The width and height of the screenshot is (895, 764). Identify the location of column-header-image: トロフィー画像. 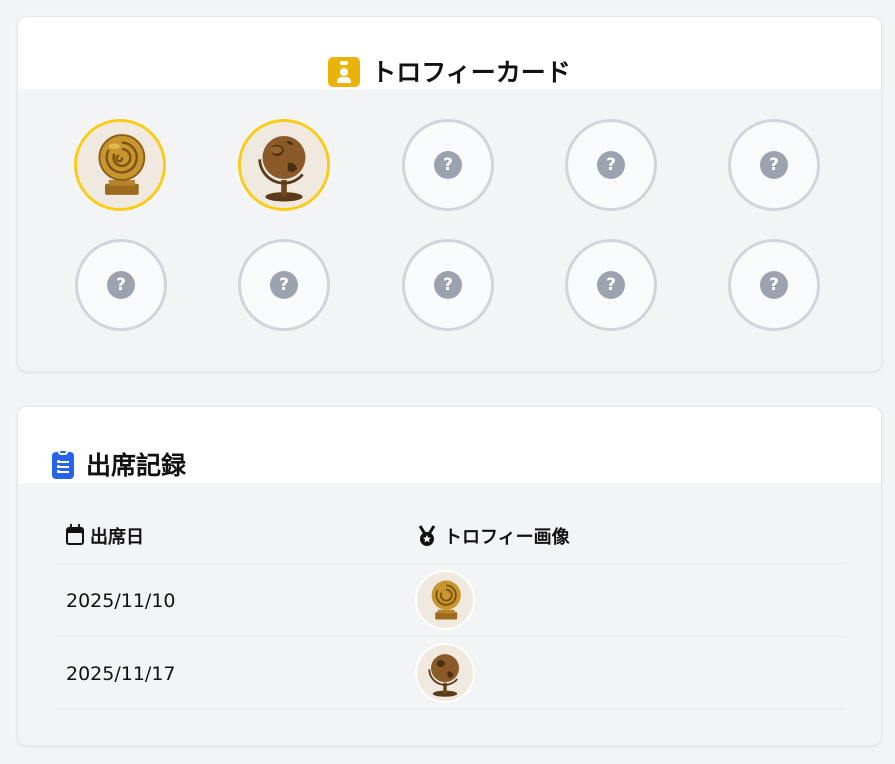
(493, 536).